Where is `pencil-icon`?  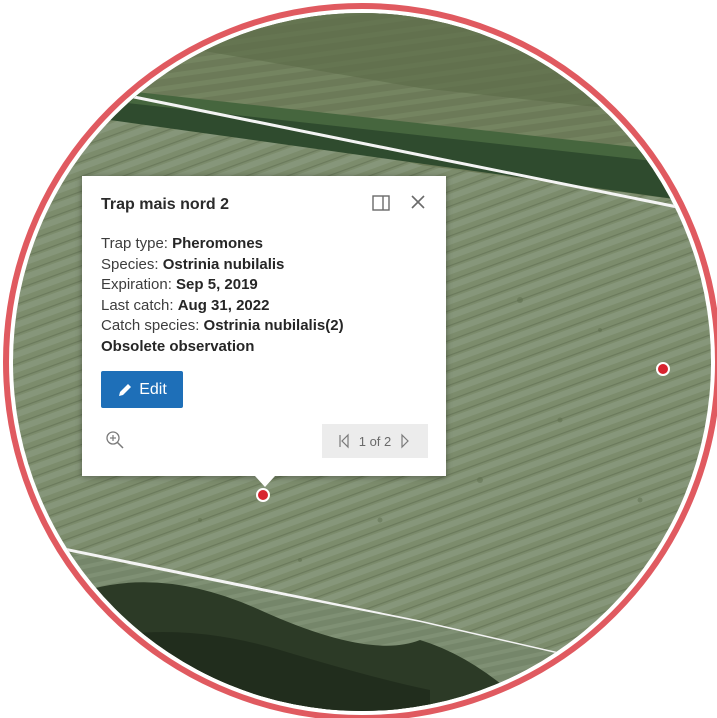 pencil-icon is located at coordinates (125, 389).